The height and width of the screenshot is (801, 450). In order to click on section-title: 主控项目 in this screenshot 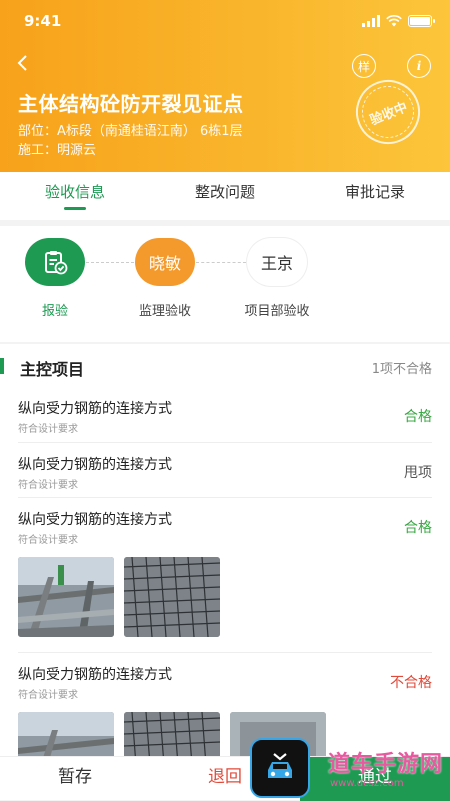, I will do `click(52, 369)`.